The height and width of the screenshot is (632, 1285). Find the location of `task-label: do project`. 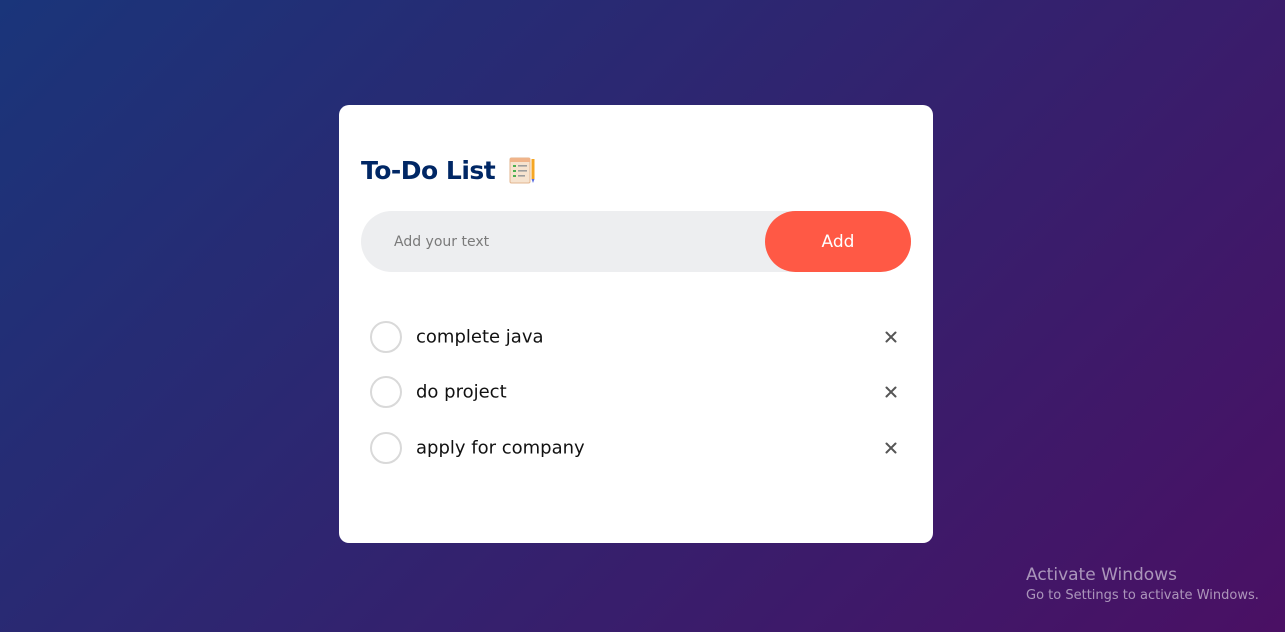

task-label: do project is located at coordinates (461, 392).